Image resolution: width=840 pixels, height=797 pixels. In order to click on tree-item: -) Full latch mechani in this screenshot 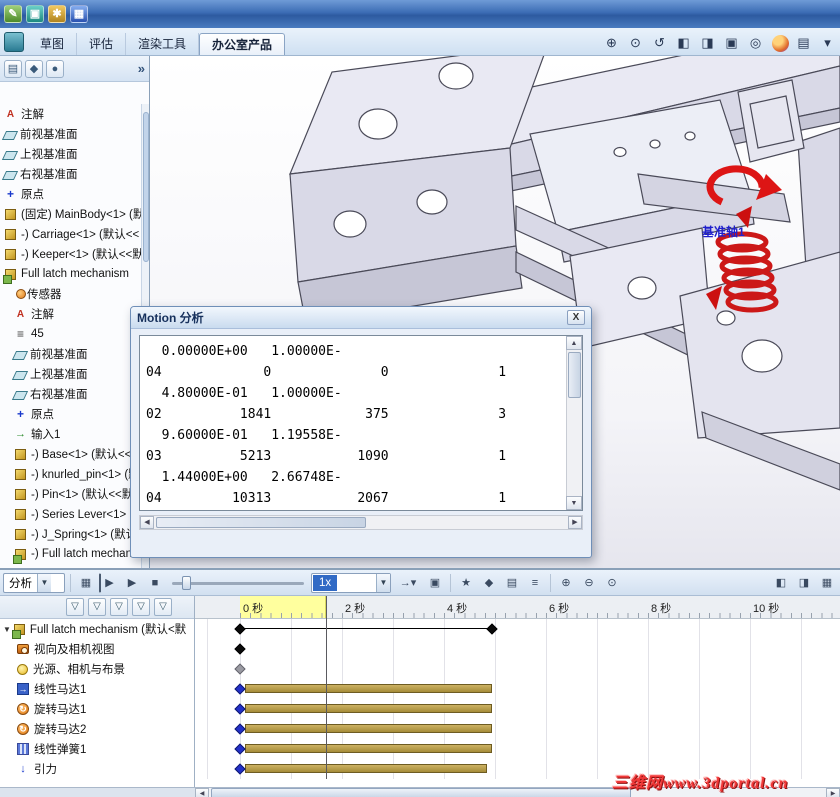, I will do `click(70, 554)`.